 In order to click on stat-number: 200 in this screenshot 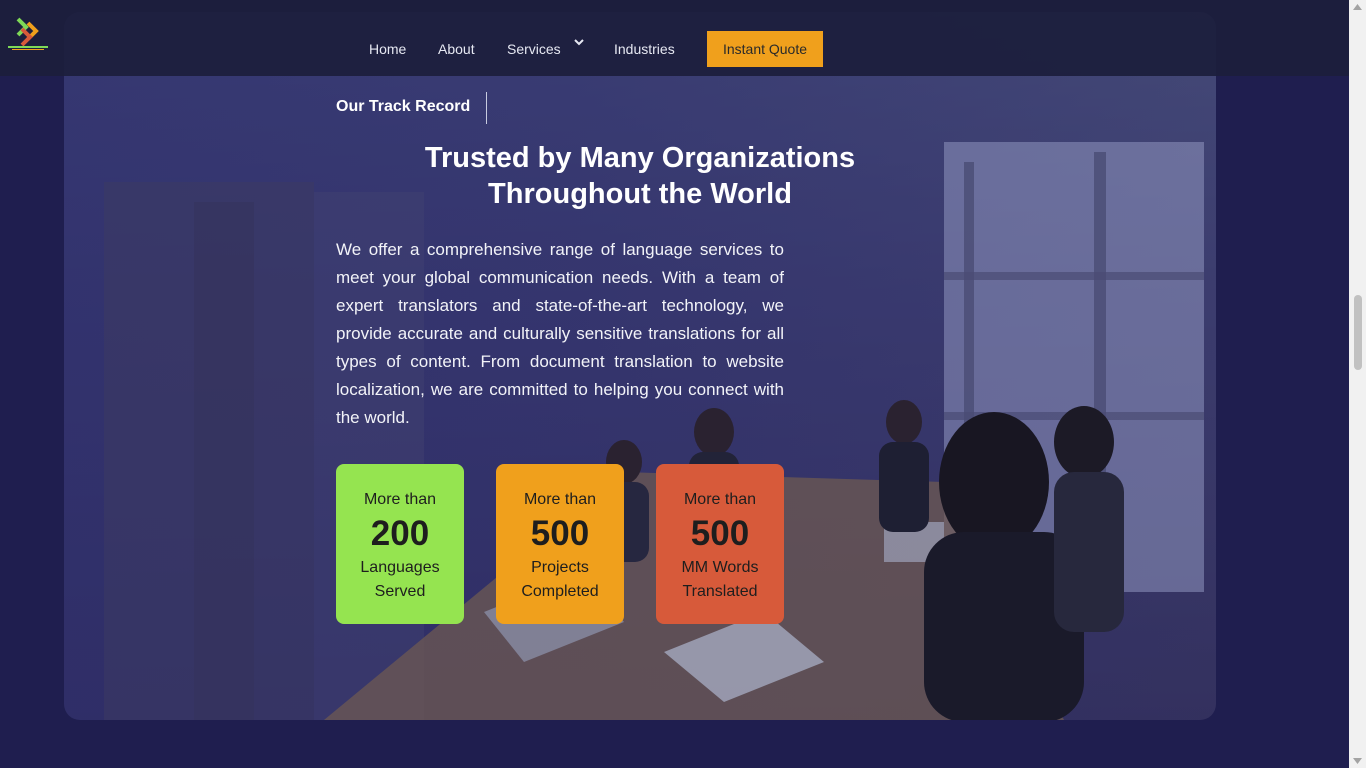, I will do `click(400, 533)`.